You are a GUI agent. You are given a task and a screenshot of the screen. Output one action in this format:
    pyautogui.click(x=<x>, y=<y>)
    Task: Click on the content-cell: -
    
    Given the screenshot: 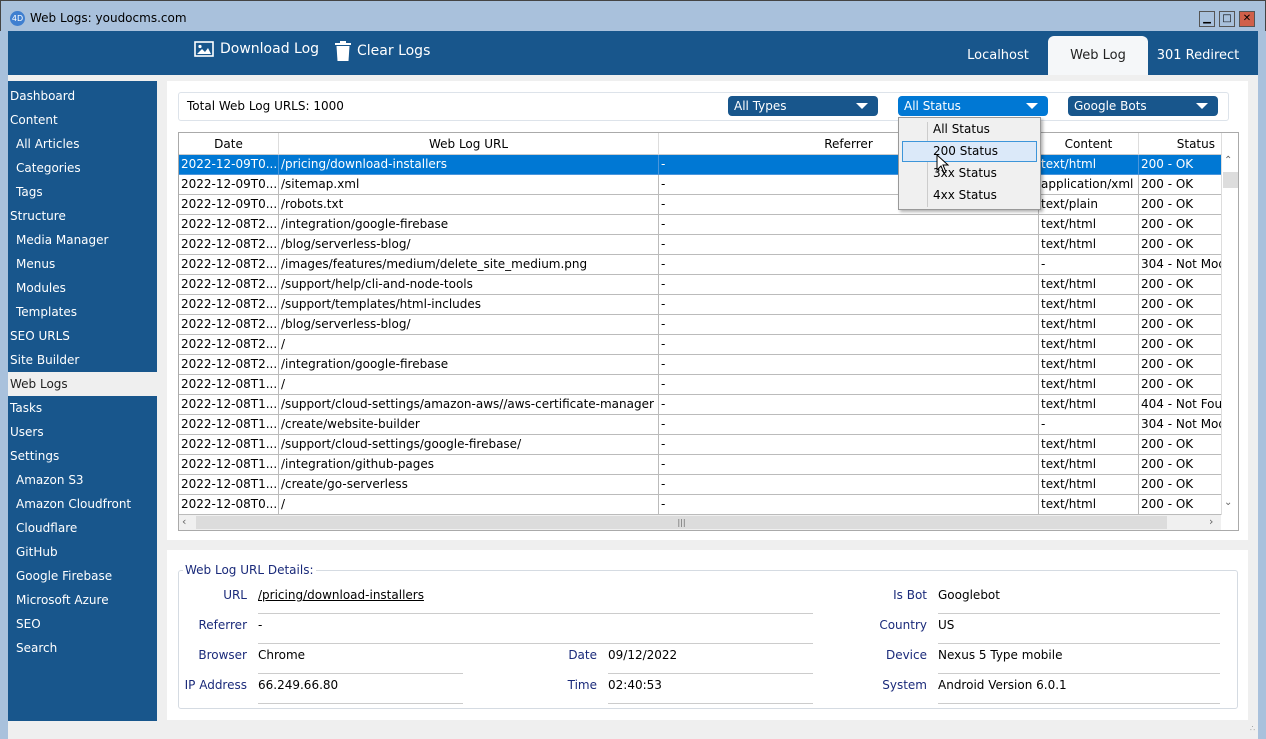 What is the action you would take?
    pyautogui.click(x=1089, y=425)
    